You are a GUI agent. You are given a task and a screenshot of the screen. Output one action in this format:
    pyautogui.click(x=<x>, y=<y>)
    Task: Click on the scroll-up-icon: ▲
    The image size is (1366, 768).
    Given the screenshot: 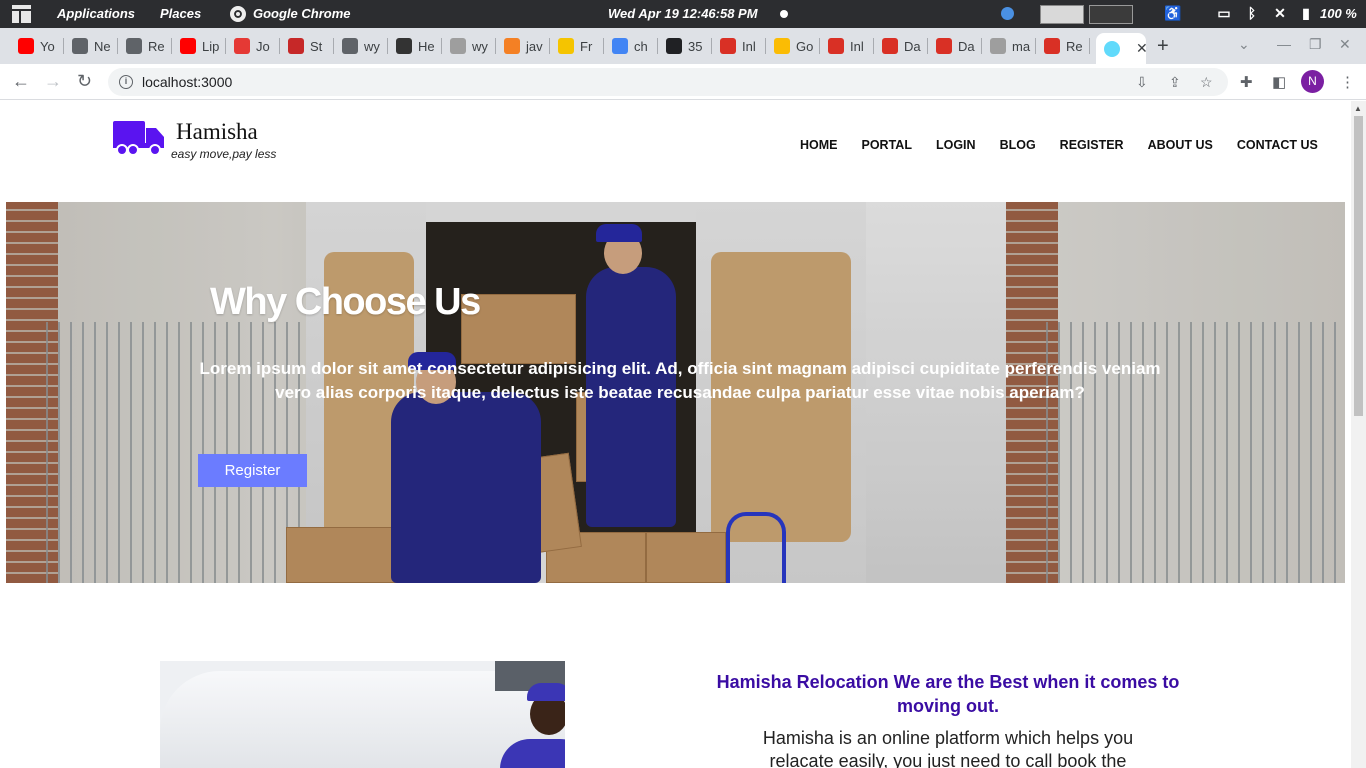 What is the action you would take?
    pyautogui.click(x=1358, y=108)
    